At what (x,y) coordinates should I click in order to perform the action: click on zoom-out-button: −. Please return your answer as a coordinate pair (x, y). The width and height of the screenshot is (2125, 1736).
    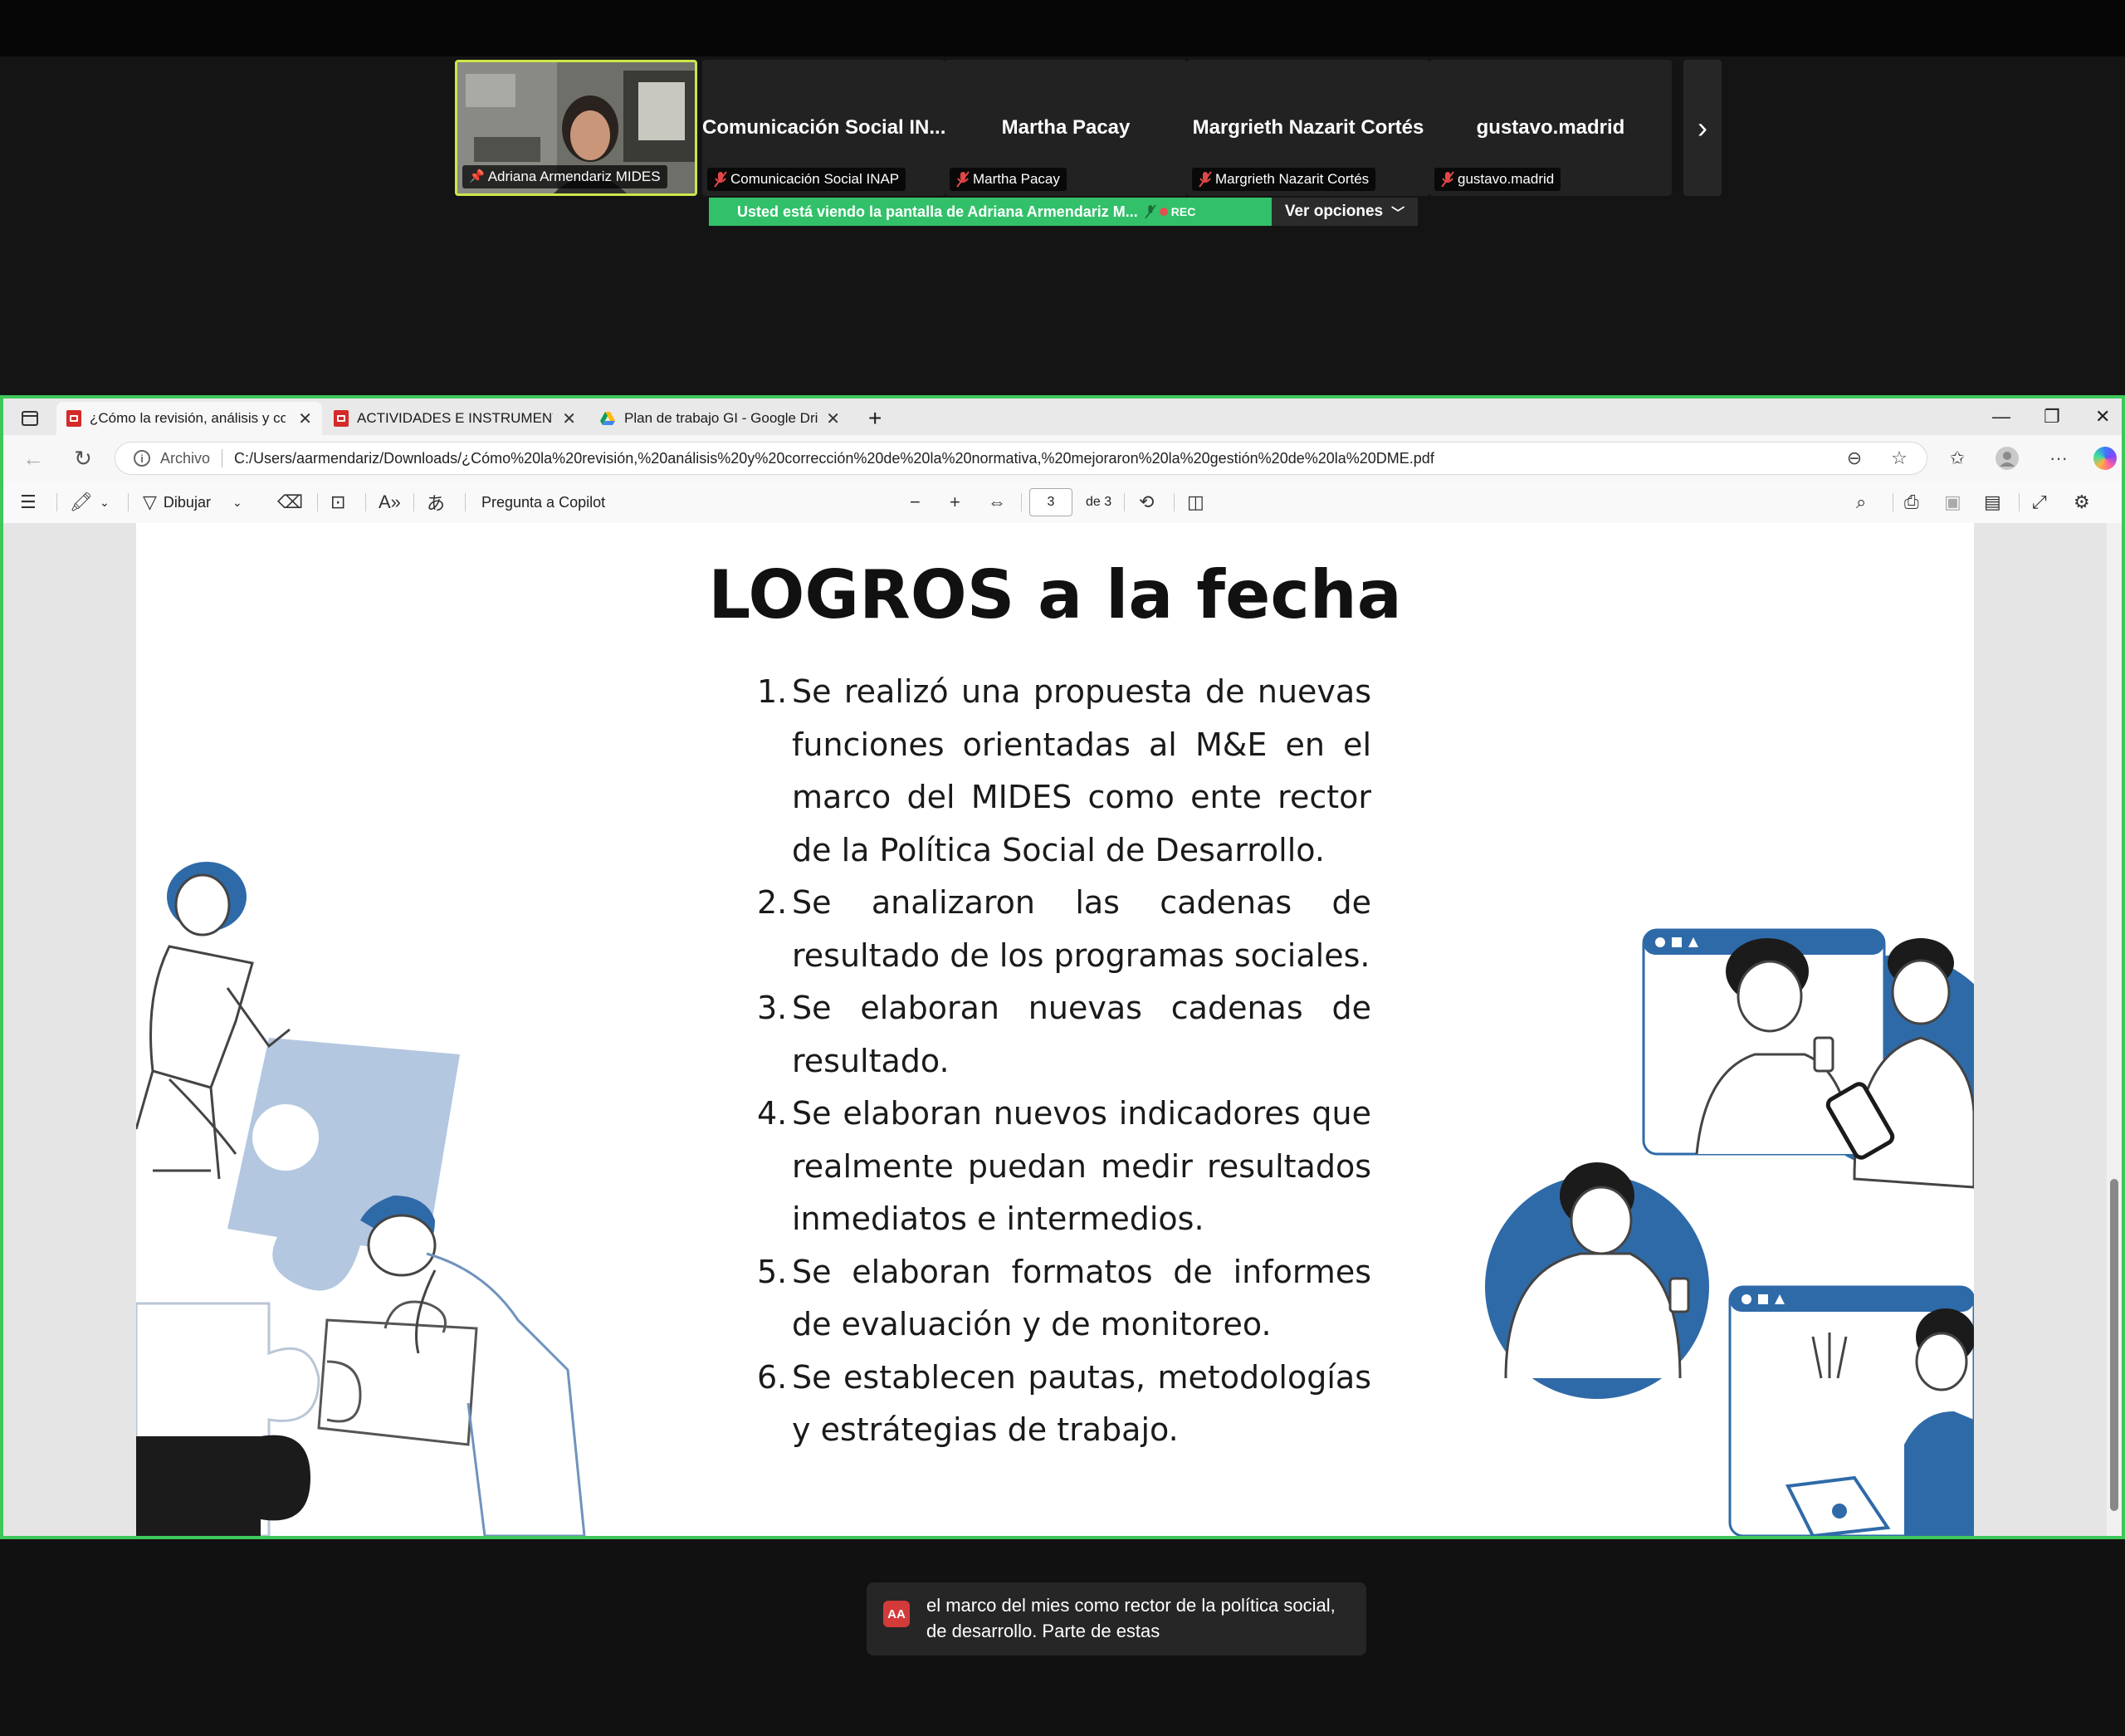
    Looking at the image, I should click on (915, 502).